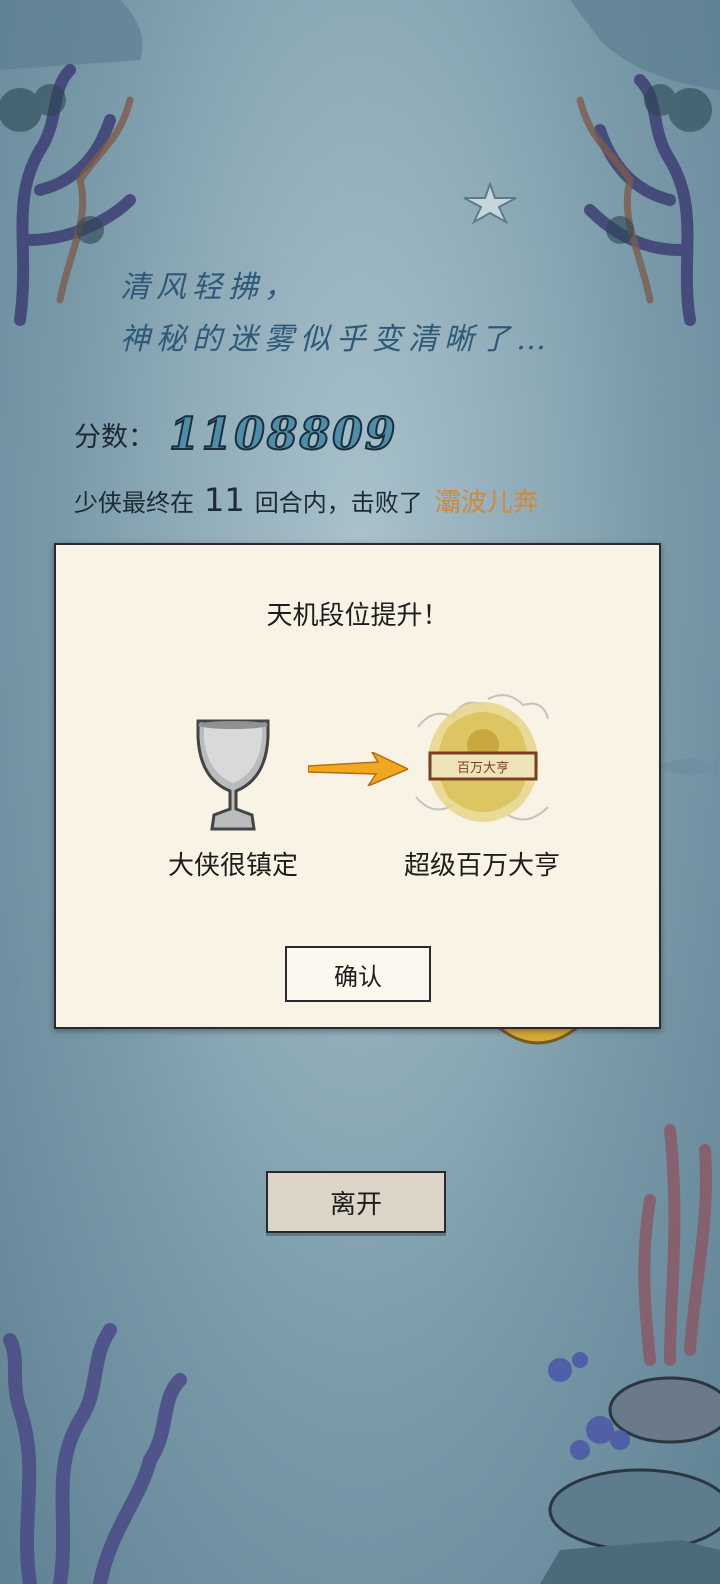  What do you see at coordinates (283, 434) in the screenshot?
I see `score-value: 1108809` at bounding box center [283, 434].